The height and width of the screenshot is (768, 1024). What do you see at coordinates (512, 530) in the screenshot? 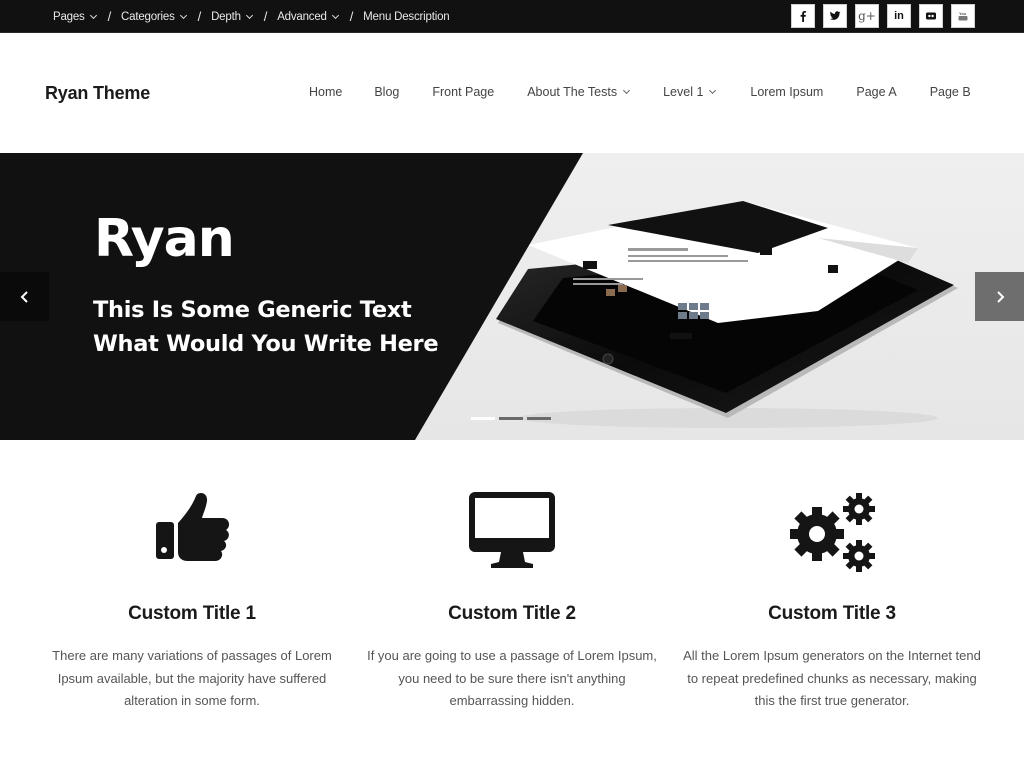
I see `monitor-icon` at bounding box center [512, 530].